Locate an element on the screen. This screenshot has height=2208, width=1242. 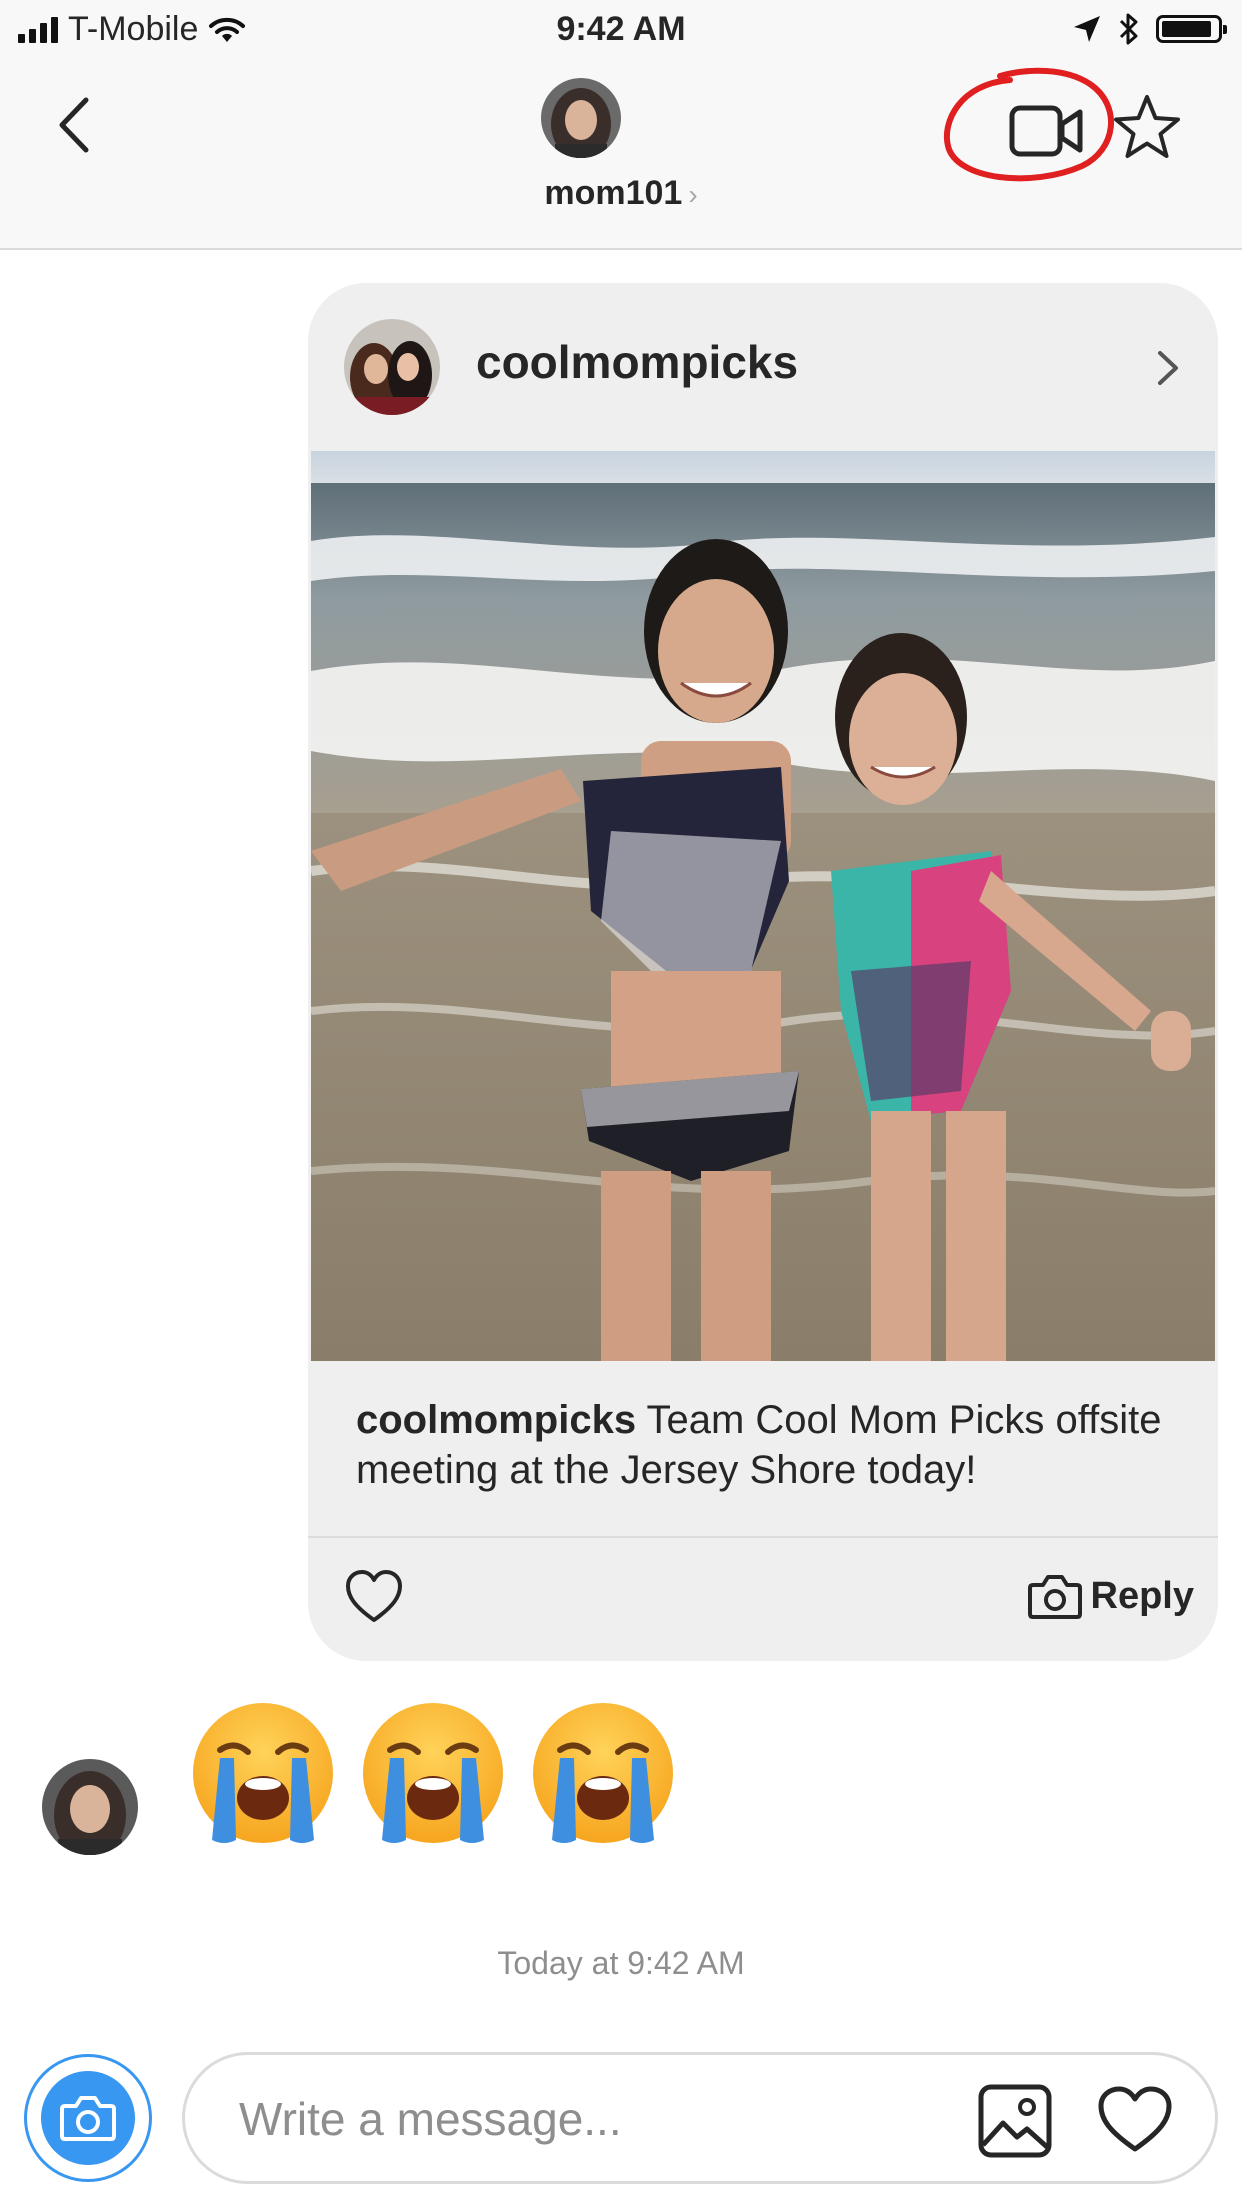
shared-post-header: coolmompicks is located at coordinates (763, 367).